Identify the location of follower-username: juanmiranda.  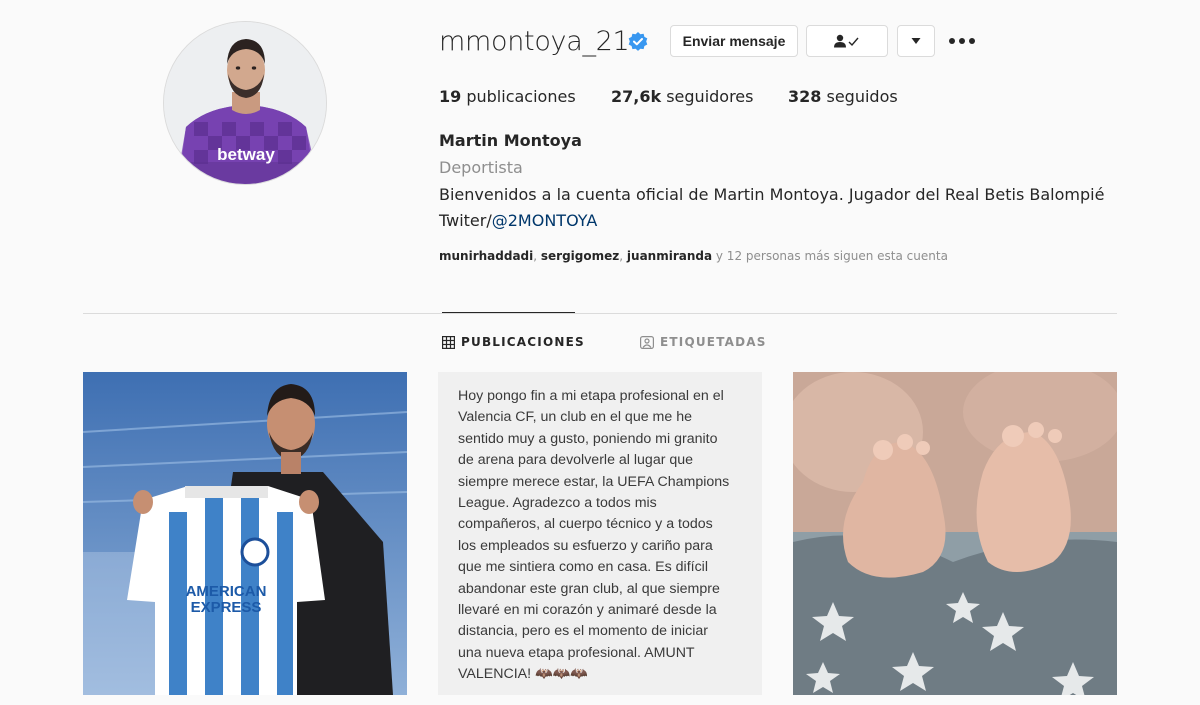
(669, 256).